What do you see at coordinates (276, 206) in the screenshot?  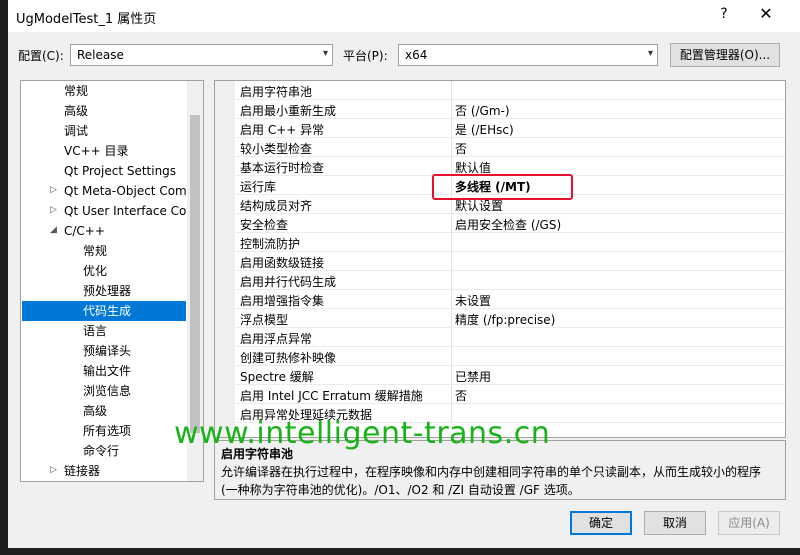 I see `property-name: 结构成员对齐` at bounding box center [276, 206].